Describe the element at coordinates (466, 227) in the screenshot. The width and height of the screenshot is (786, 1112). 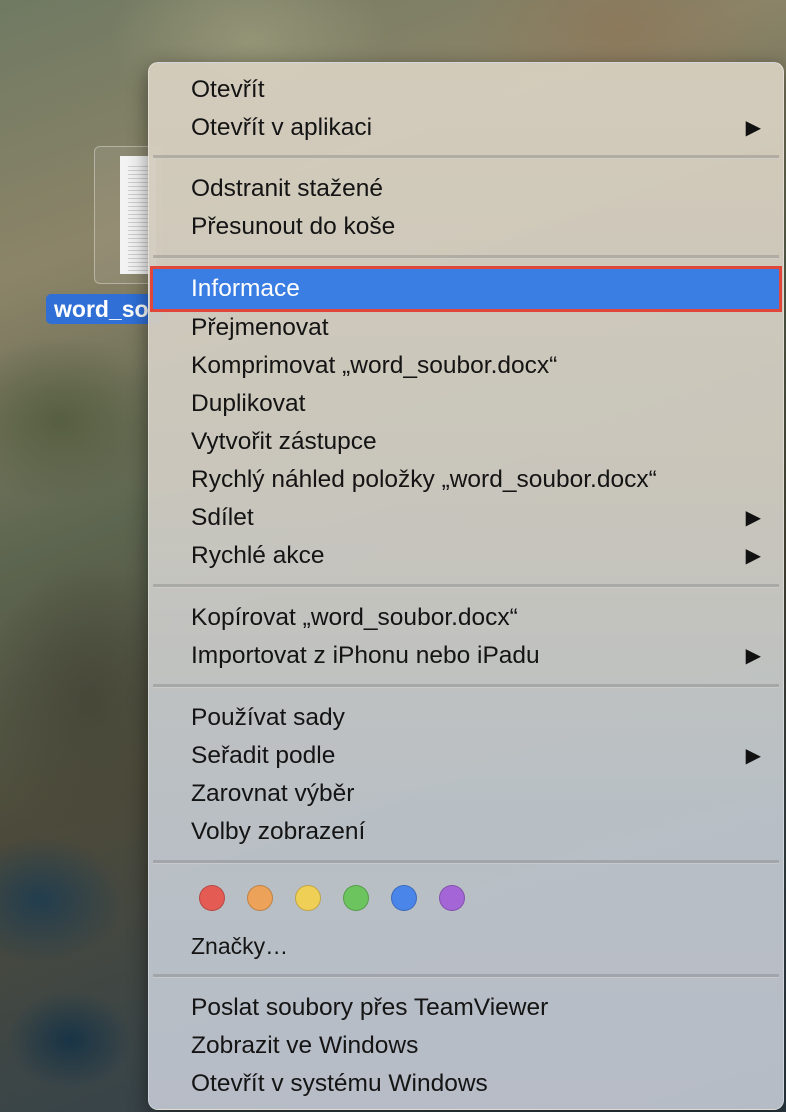
I see `menu-item-move-to-trash: Přesunout do koše` at that location.